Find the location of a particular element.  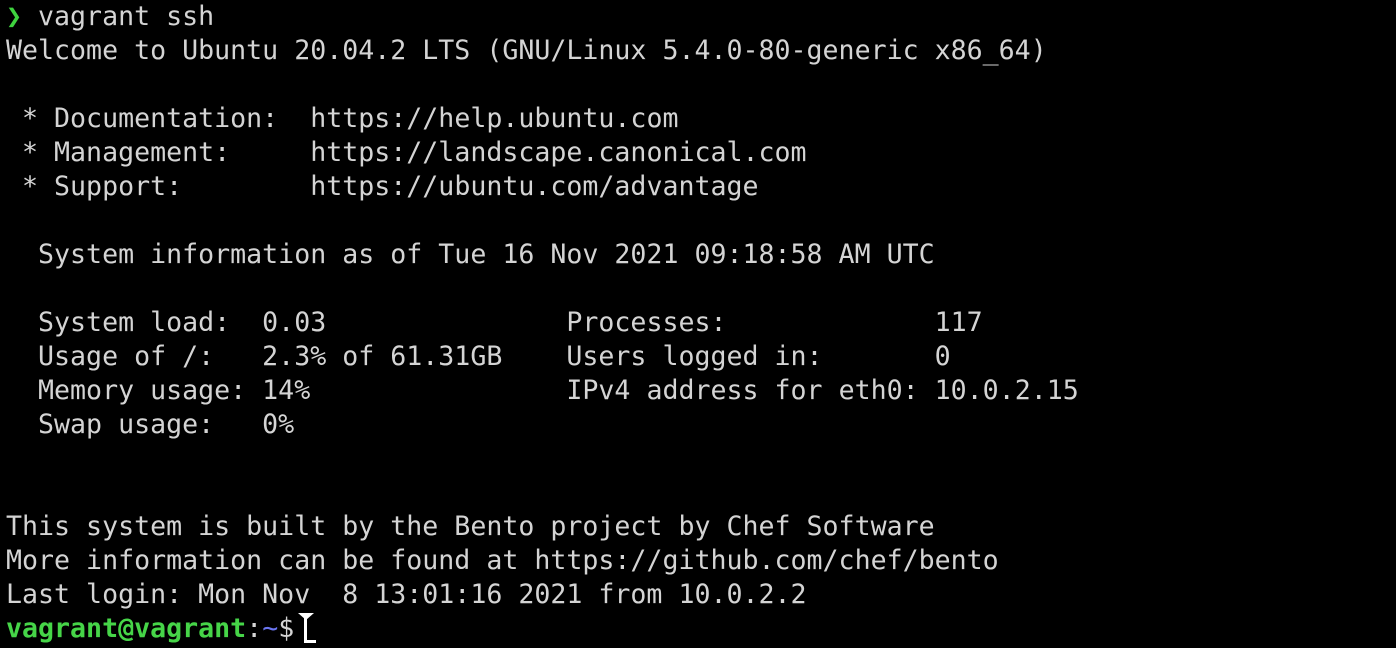

prompt-user-host: vagrant@vagrant is located at coordinates (126, 628).